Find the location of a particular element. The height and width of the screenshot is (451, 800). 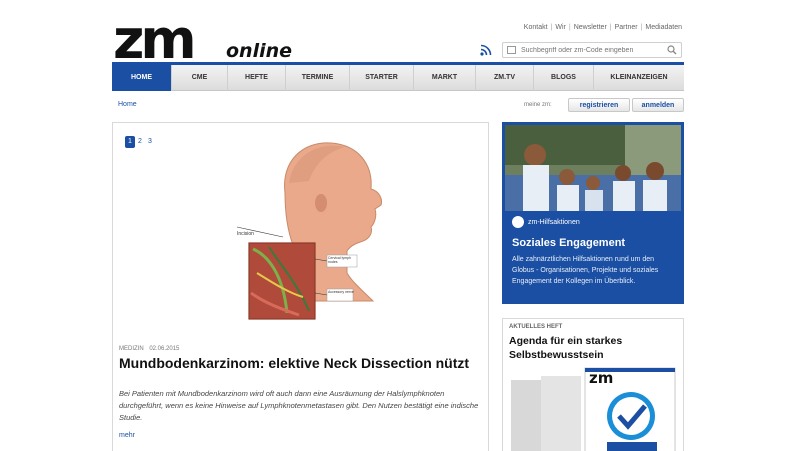

register-button: registrieren is located at coordinates (599, 105).